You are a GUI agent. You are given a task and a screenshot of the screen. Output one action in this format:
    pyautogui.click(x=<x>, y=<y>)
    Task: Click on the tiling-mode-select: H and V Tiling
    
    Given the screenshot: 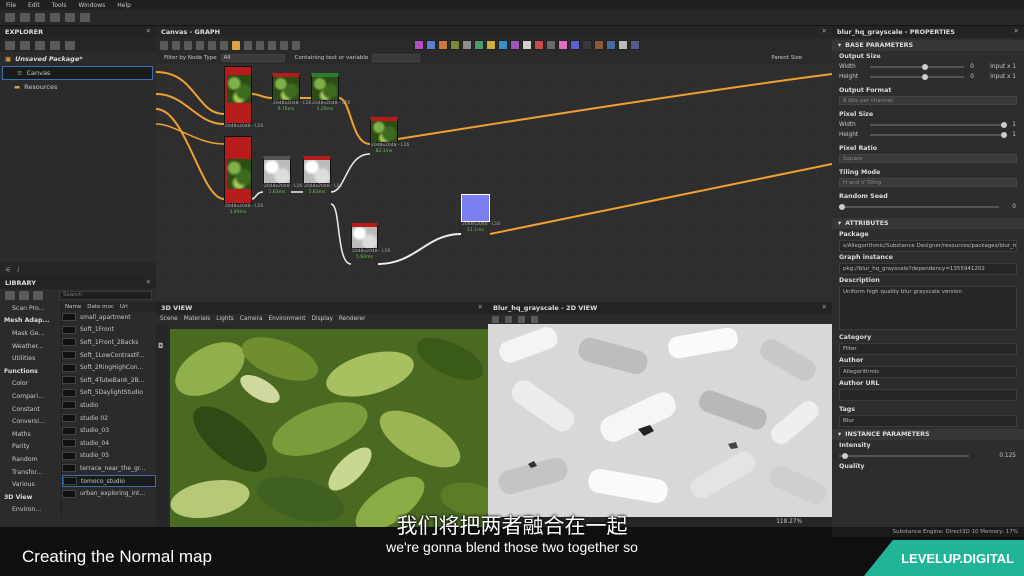 What is the action you would take?
    pyautogui.click(x=928, y=182)
    